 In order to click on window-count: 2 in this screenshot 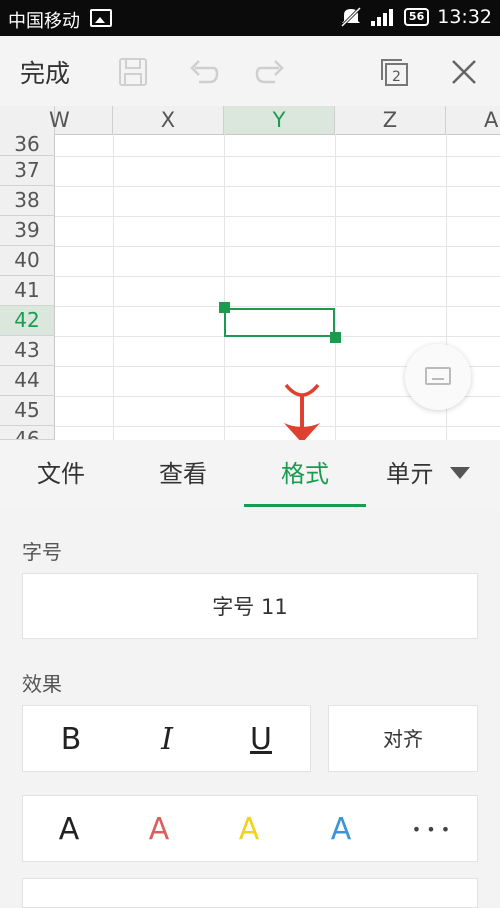, I will do `click(396, 77)`.